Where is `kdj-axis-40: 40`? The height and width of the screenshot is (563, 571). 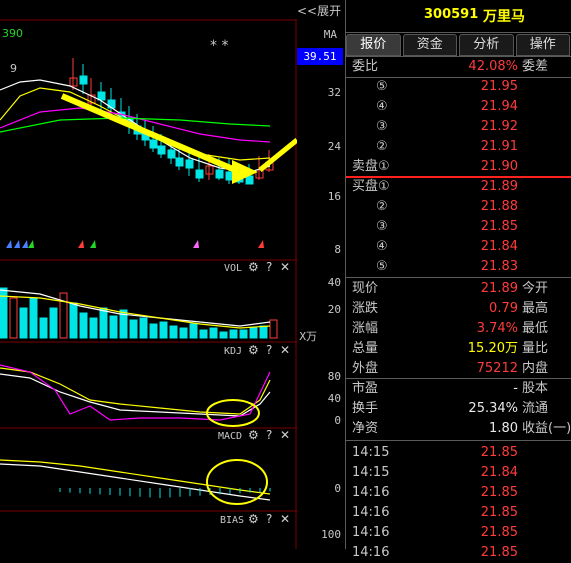 kdj-axis-40: 40 is located at coordinates (334, 398).